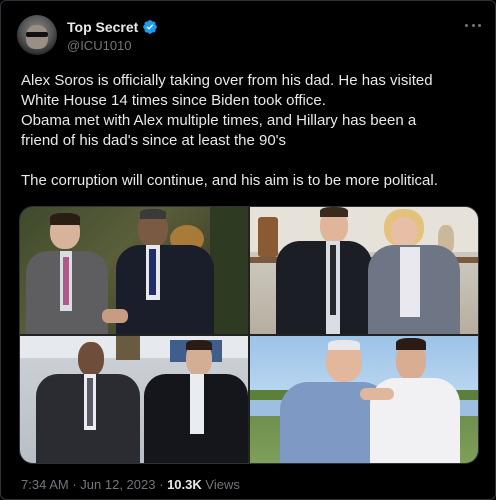 The image size is (496, 500). What do you see at coordinates (364, 270) in the screenshot?
I see `photo-kitchen` at bounding box center [364, 270].